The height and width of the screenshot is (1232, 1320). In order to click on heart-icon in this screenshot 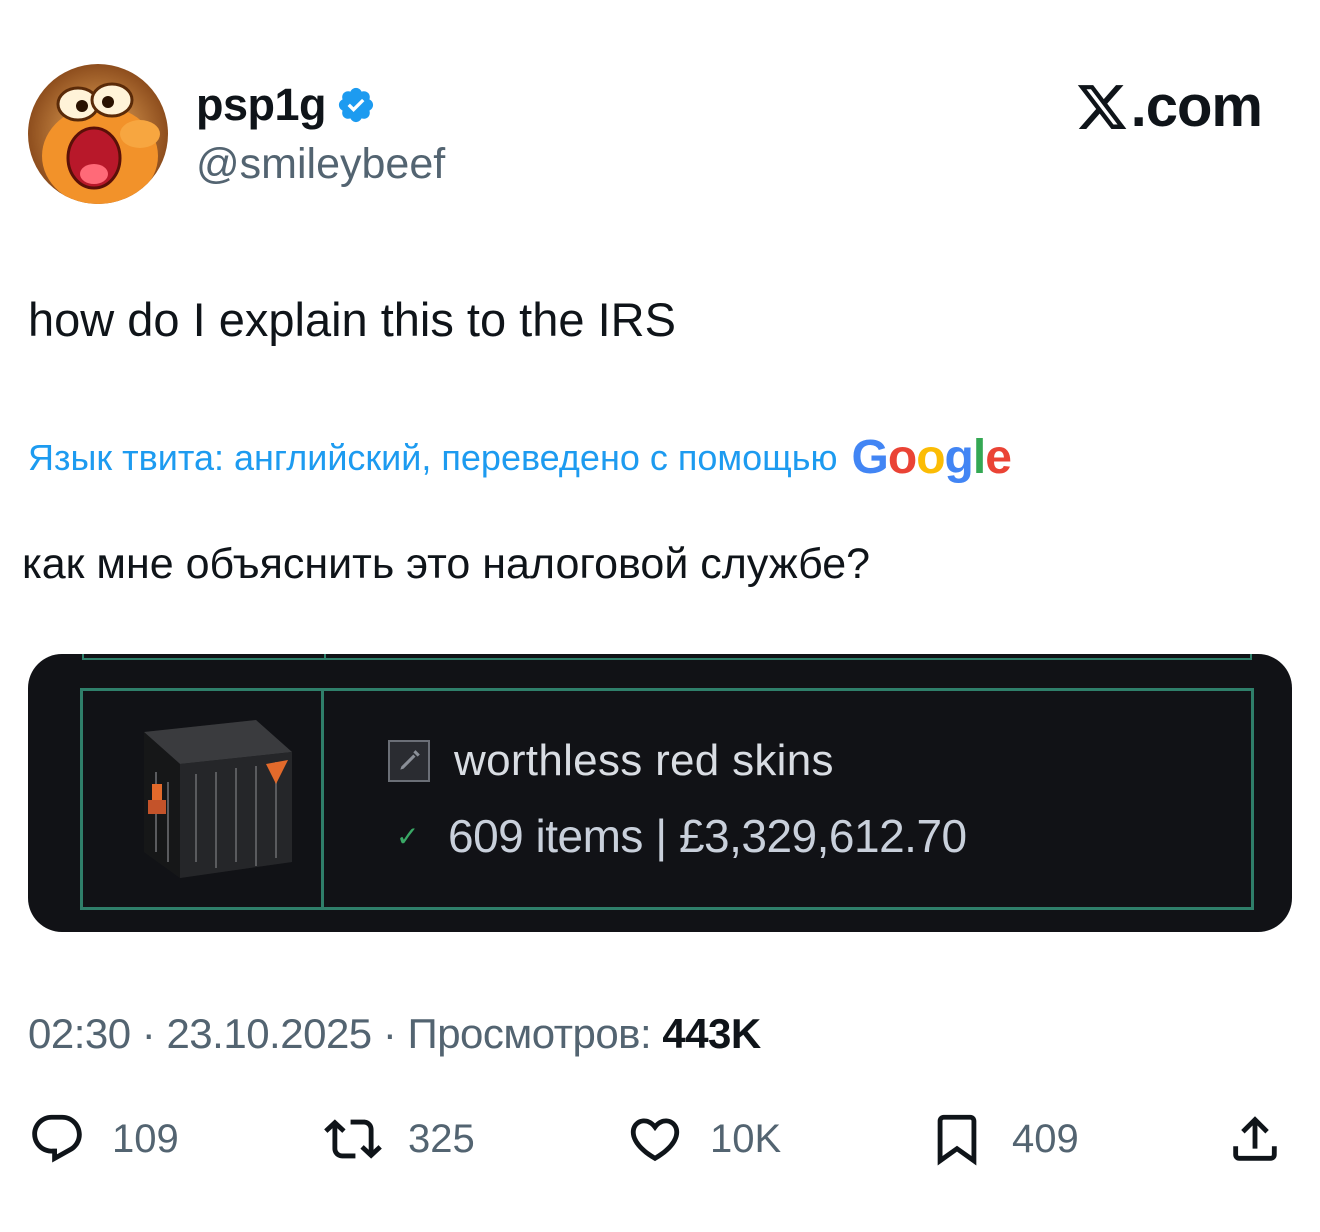, I will do `click(655, 1140)`.